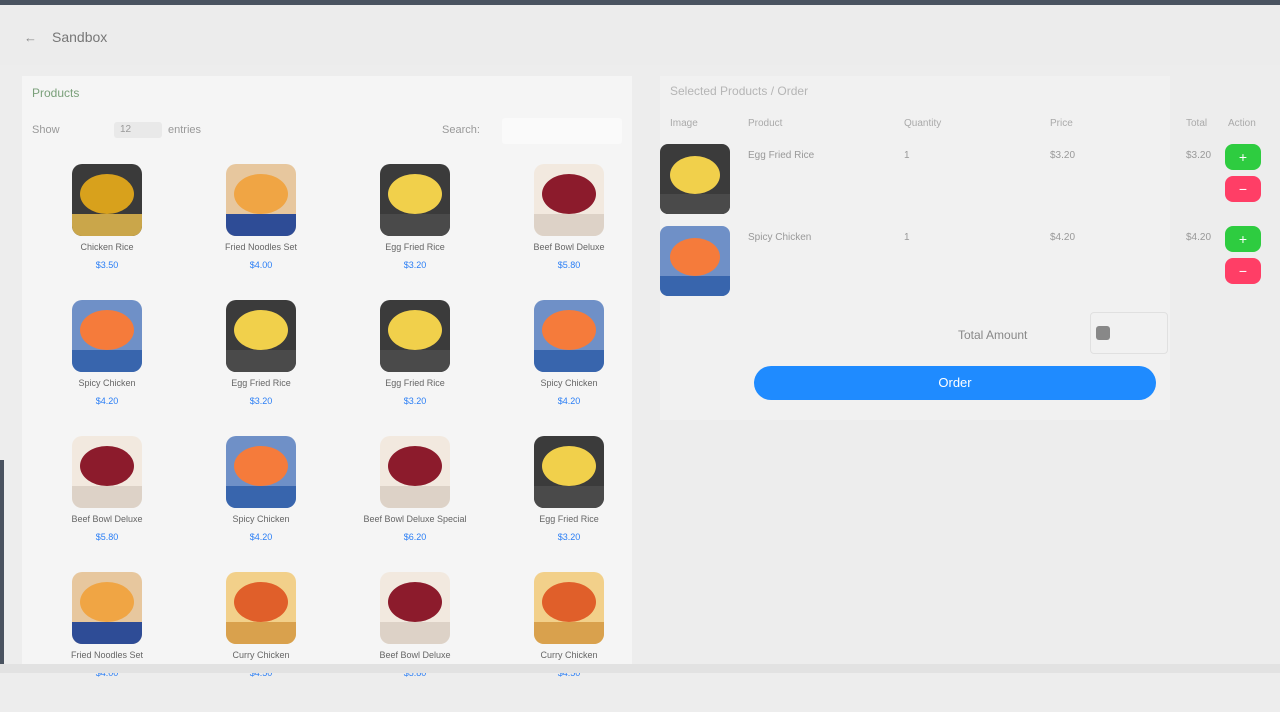 The height and width of the screenshot is (712, 1280). I want to click on product-name: Fried Noodles Set, so click(107, 655).